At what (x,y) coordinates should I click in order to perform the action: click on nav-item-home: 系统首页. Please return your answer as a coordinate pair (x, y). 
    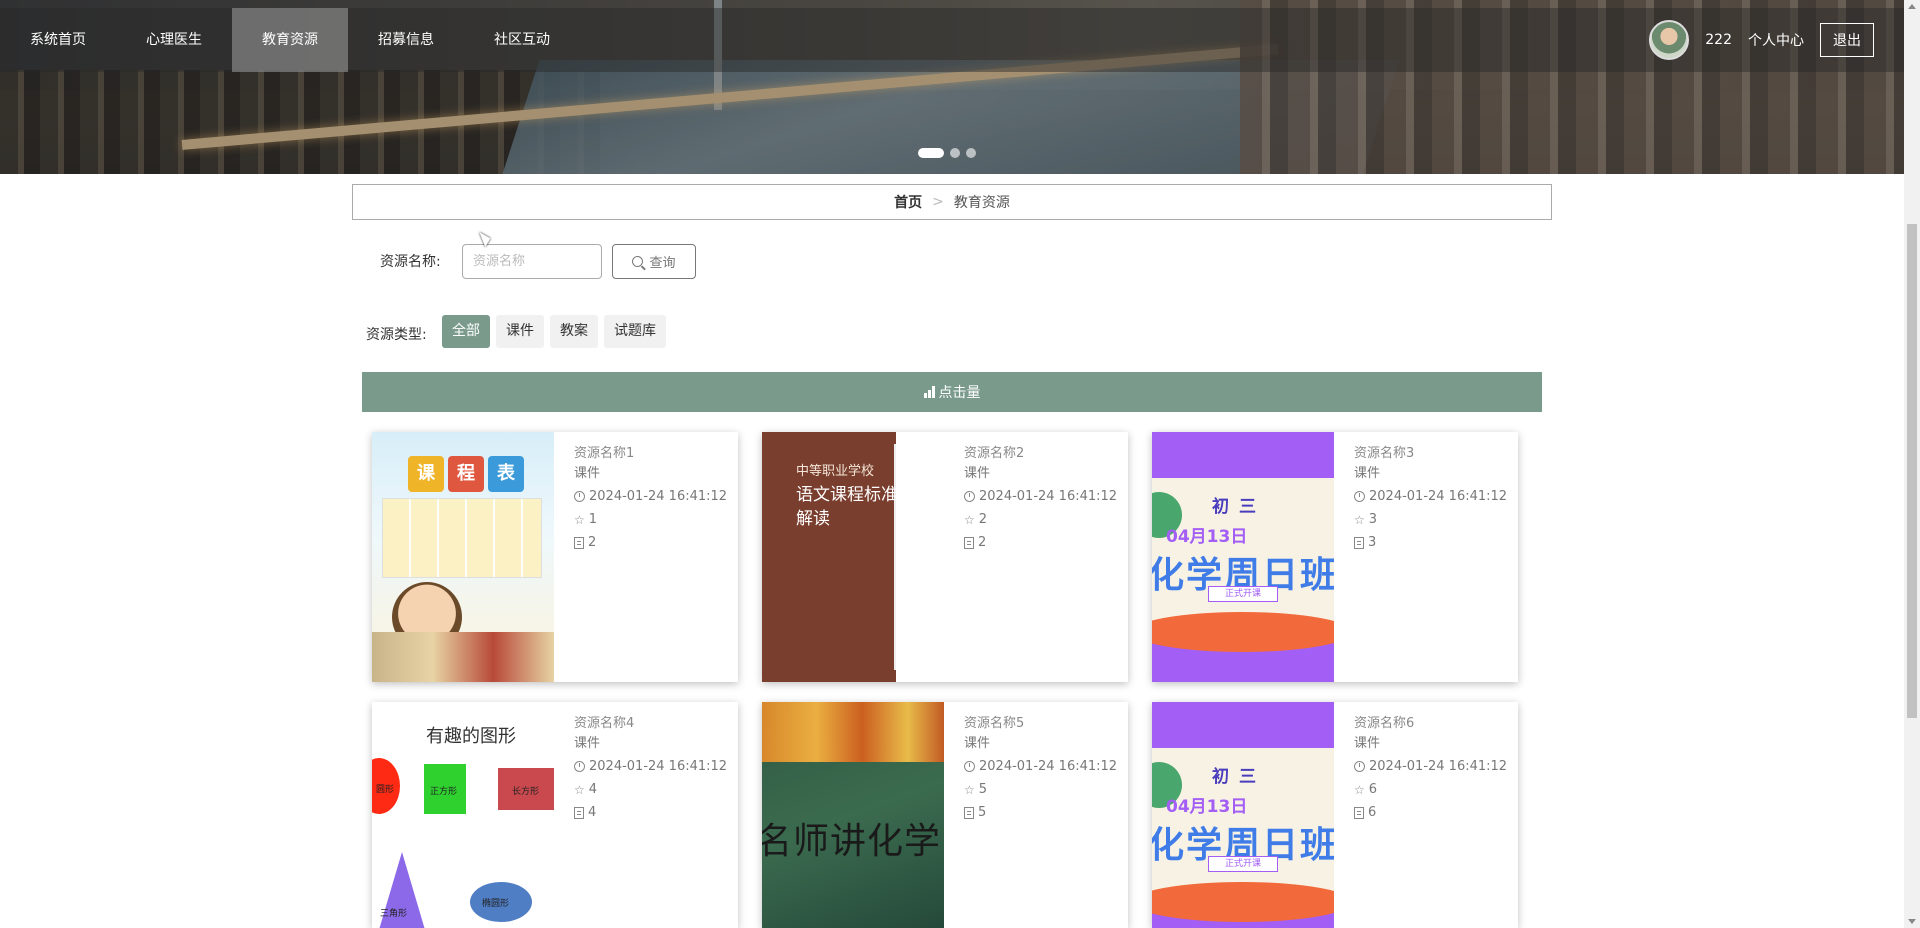
    Looking at the image, I should click on (58, 40).